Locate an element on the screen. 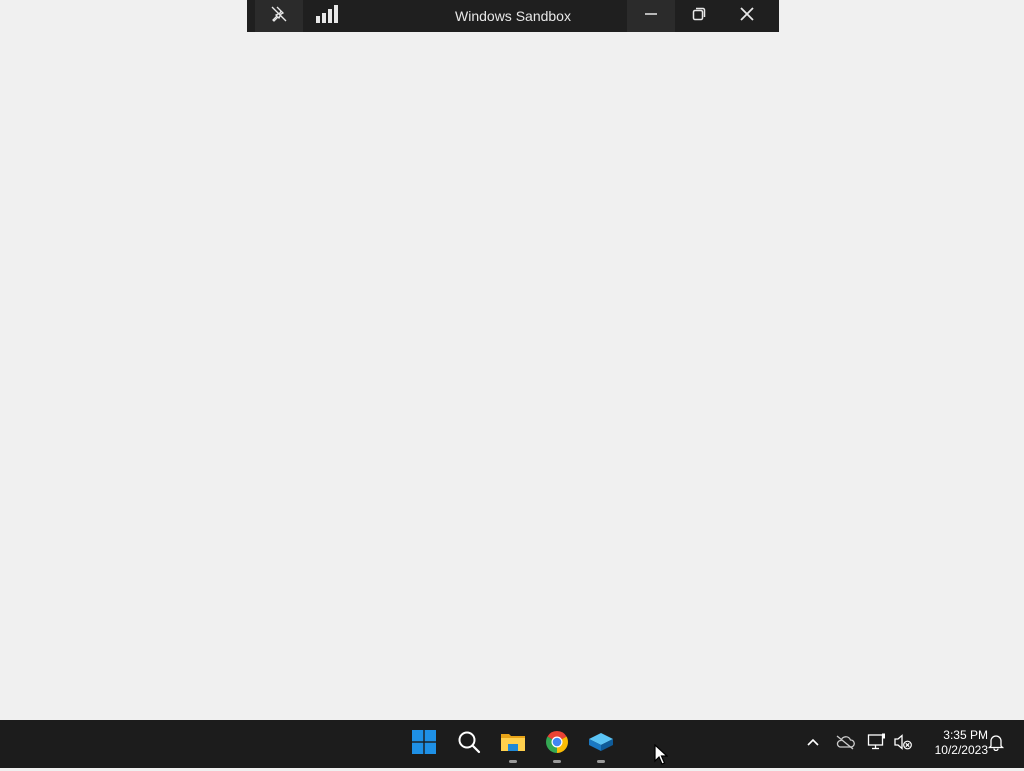 The image size is (1024, 771). notifications-button is located at coordinates (996, 744).